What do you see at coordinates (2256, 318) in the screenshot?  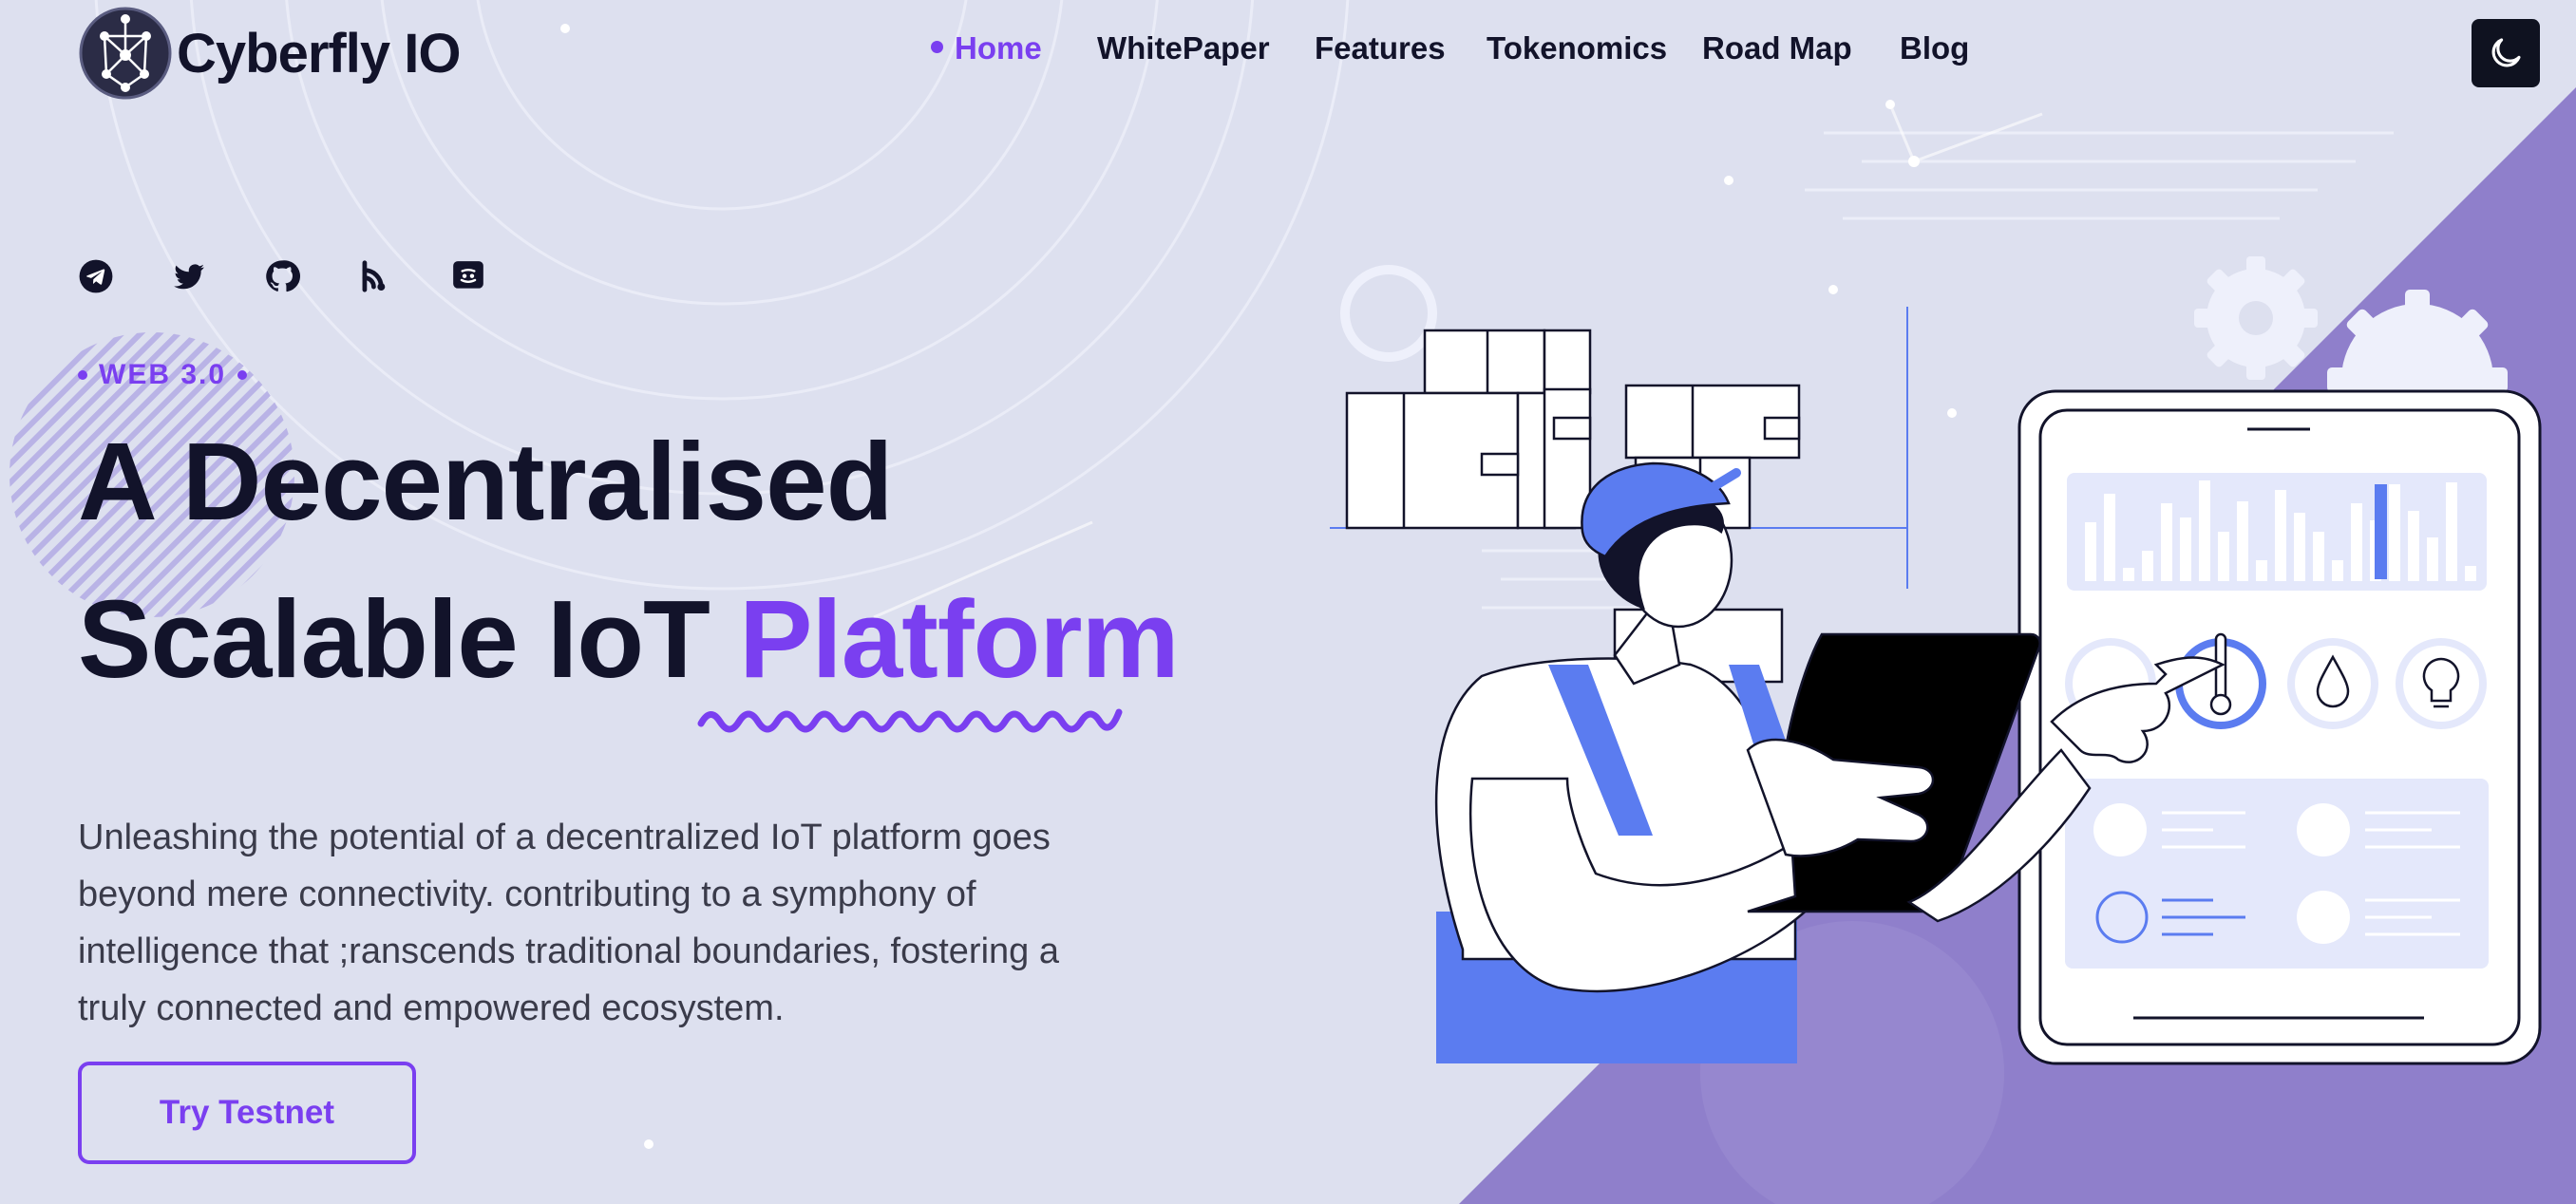 I see `gear-icon` at bounding box center [2256, 318].